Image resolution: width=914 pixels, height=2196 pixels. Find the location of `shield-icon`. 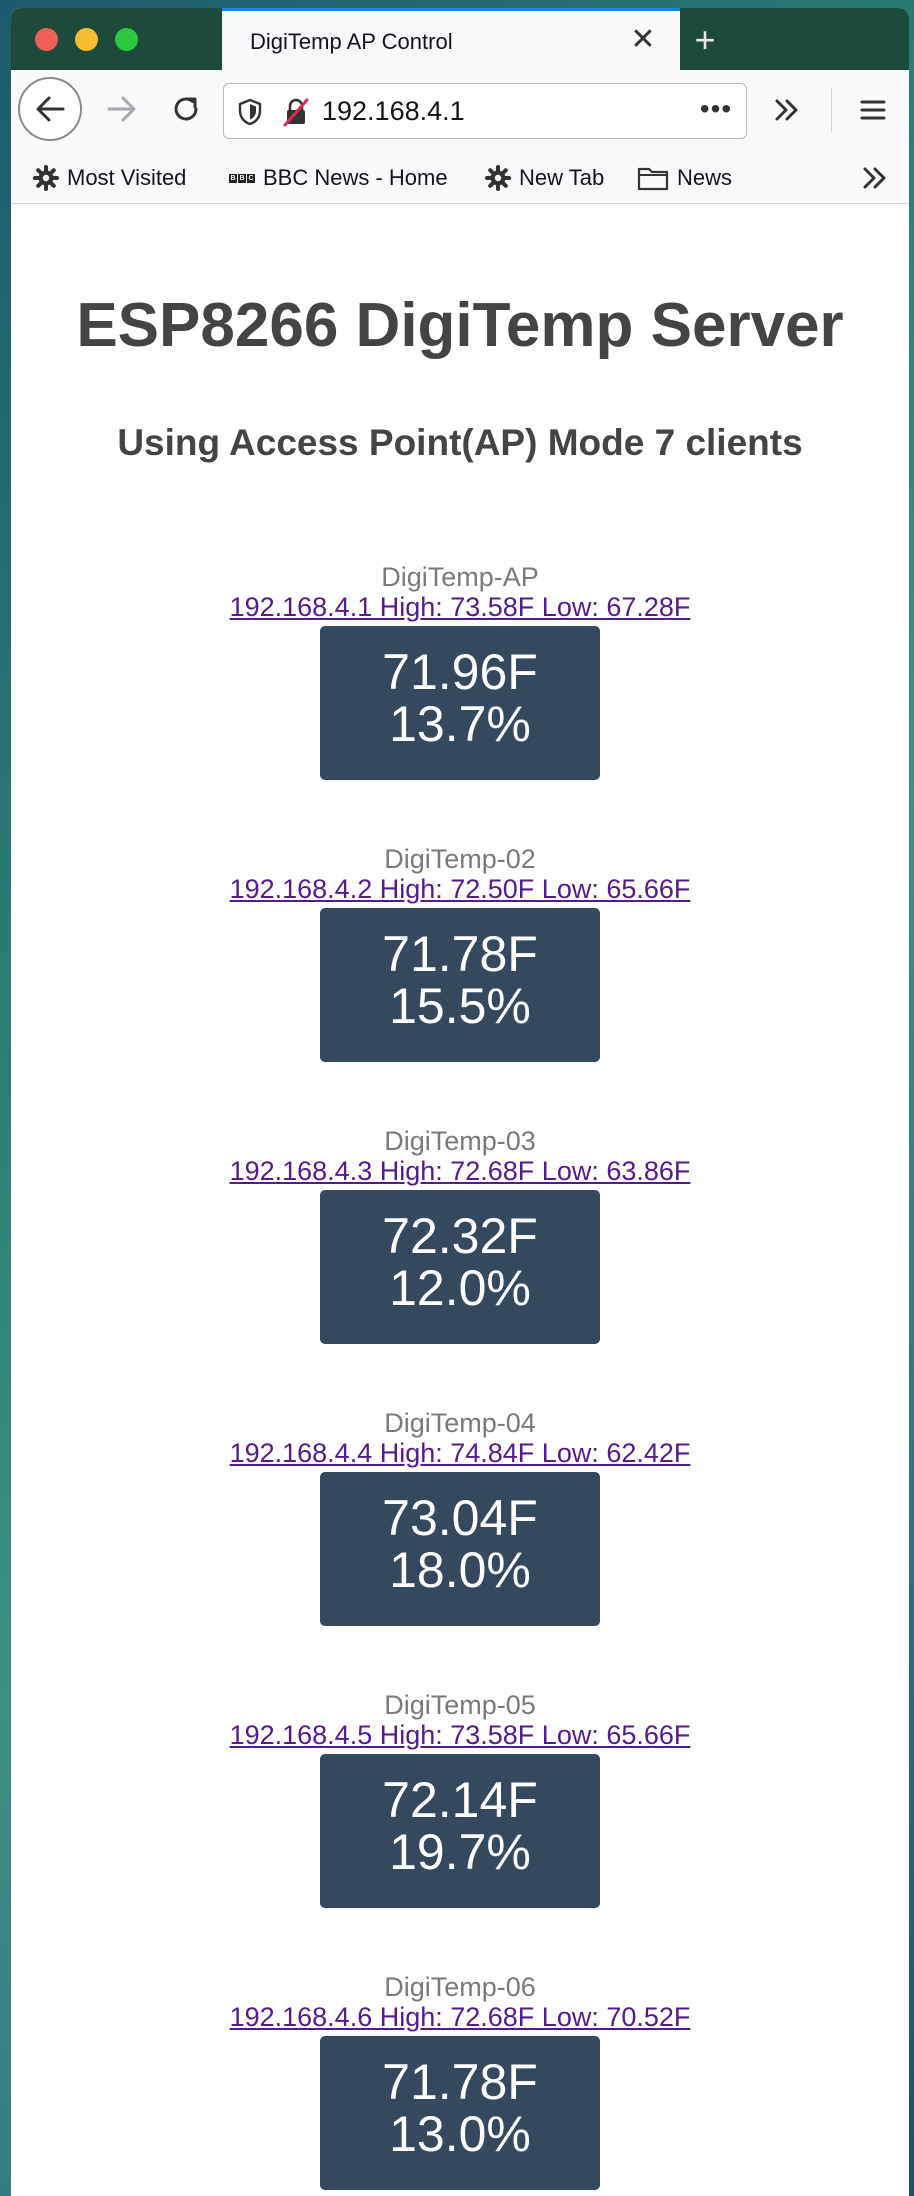

shield-icon is located at coordinates (250, 112).